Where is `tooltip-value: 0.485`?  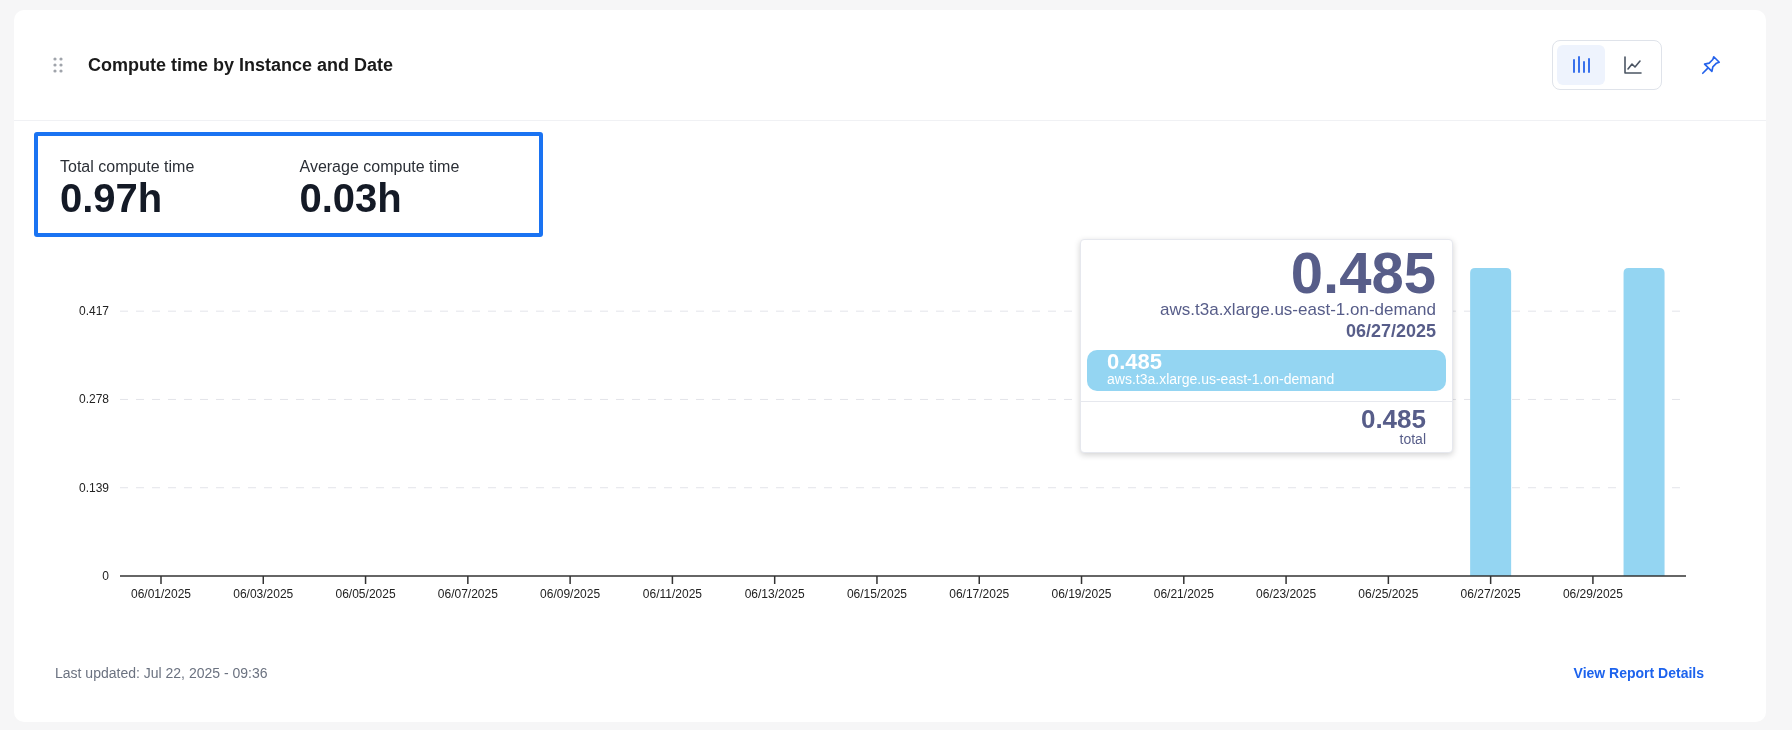
tooltip-value: 0.485 is located at coordinates (1363, 273).